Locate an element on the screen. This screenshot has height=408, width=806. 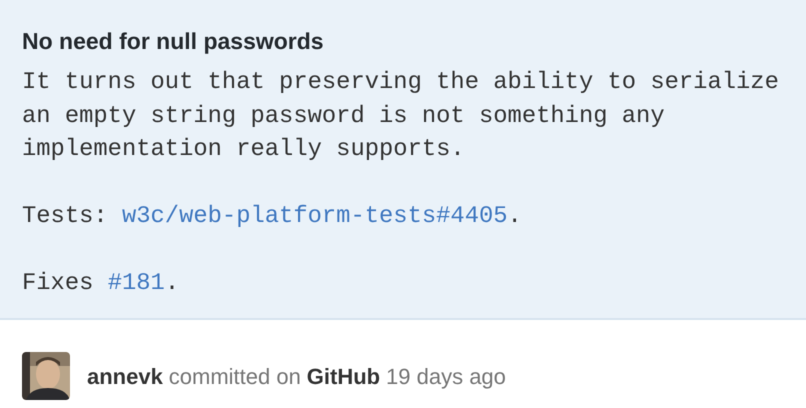
author-link: annevk is located at coordinates (125, 376).